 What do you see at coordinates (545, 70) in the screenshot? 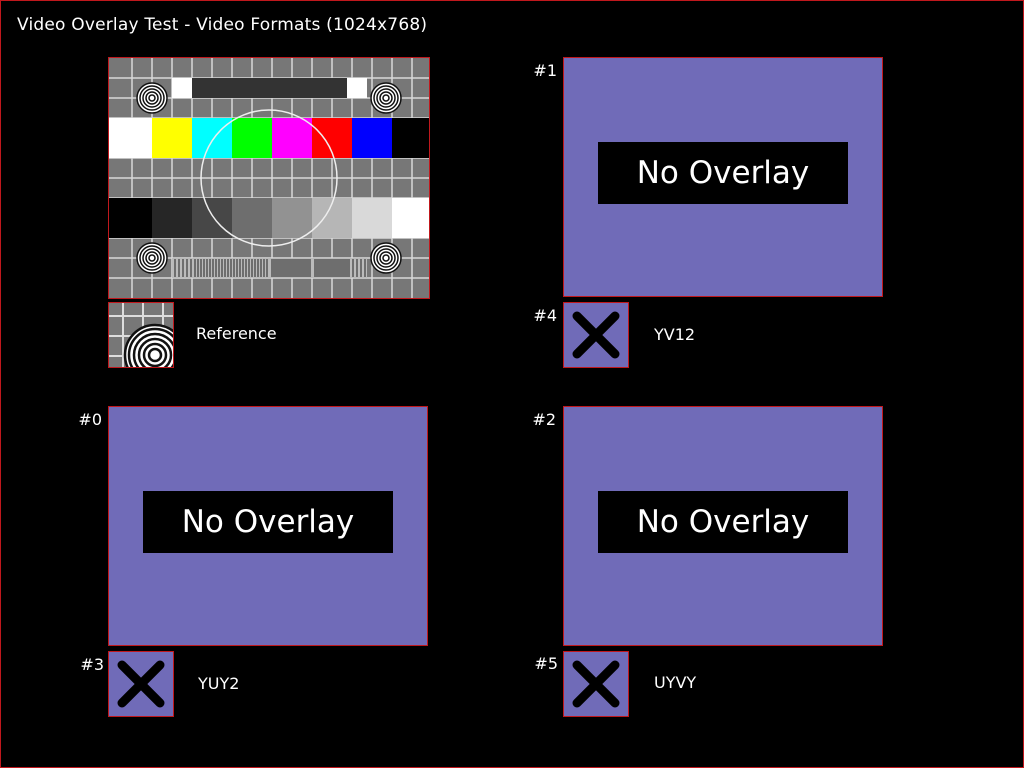
I see `panel-number-1: #1` at bounding box center [545, 70].